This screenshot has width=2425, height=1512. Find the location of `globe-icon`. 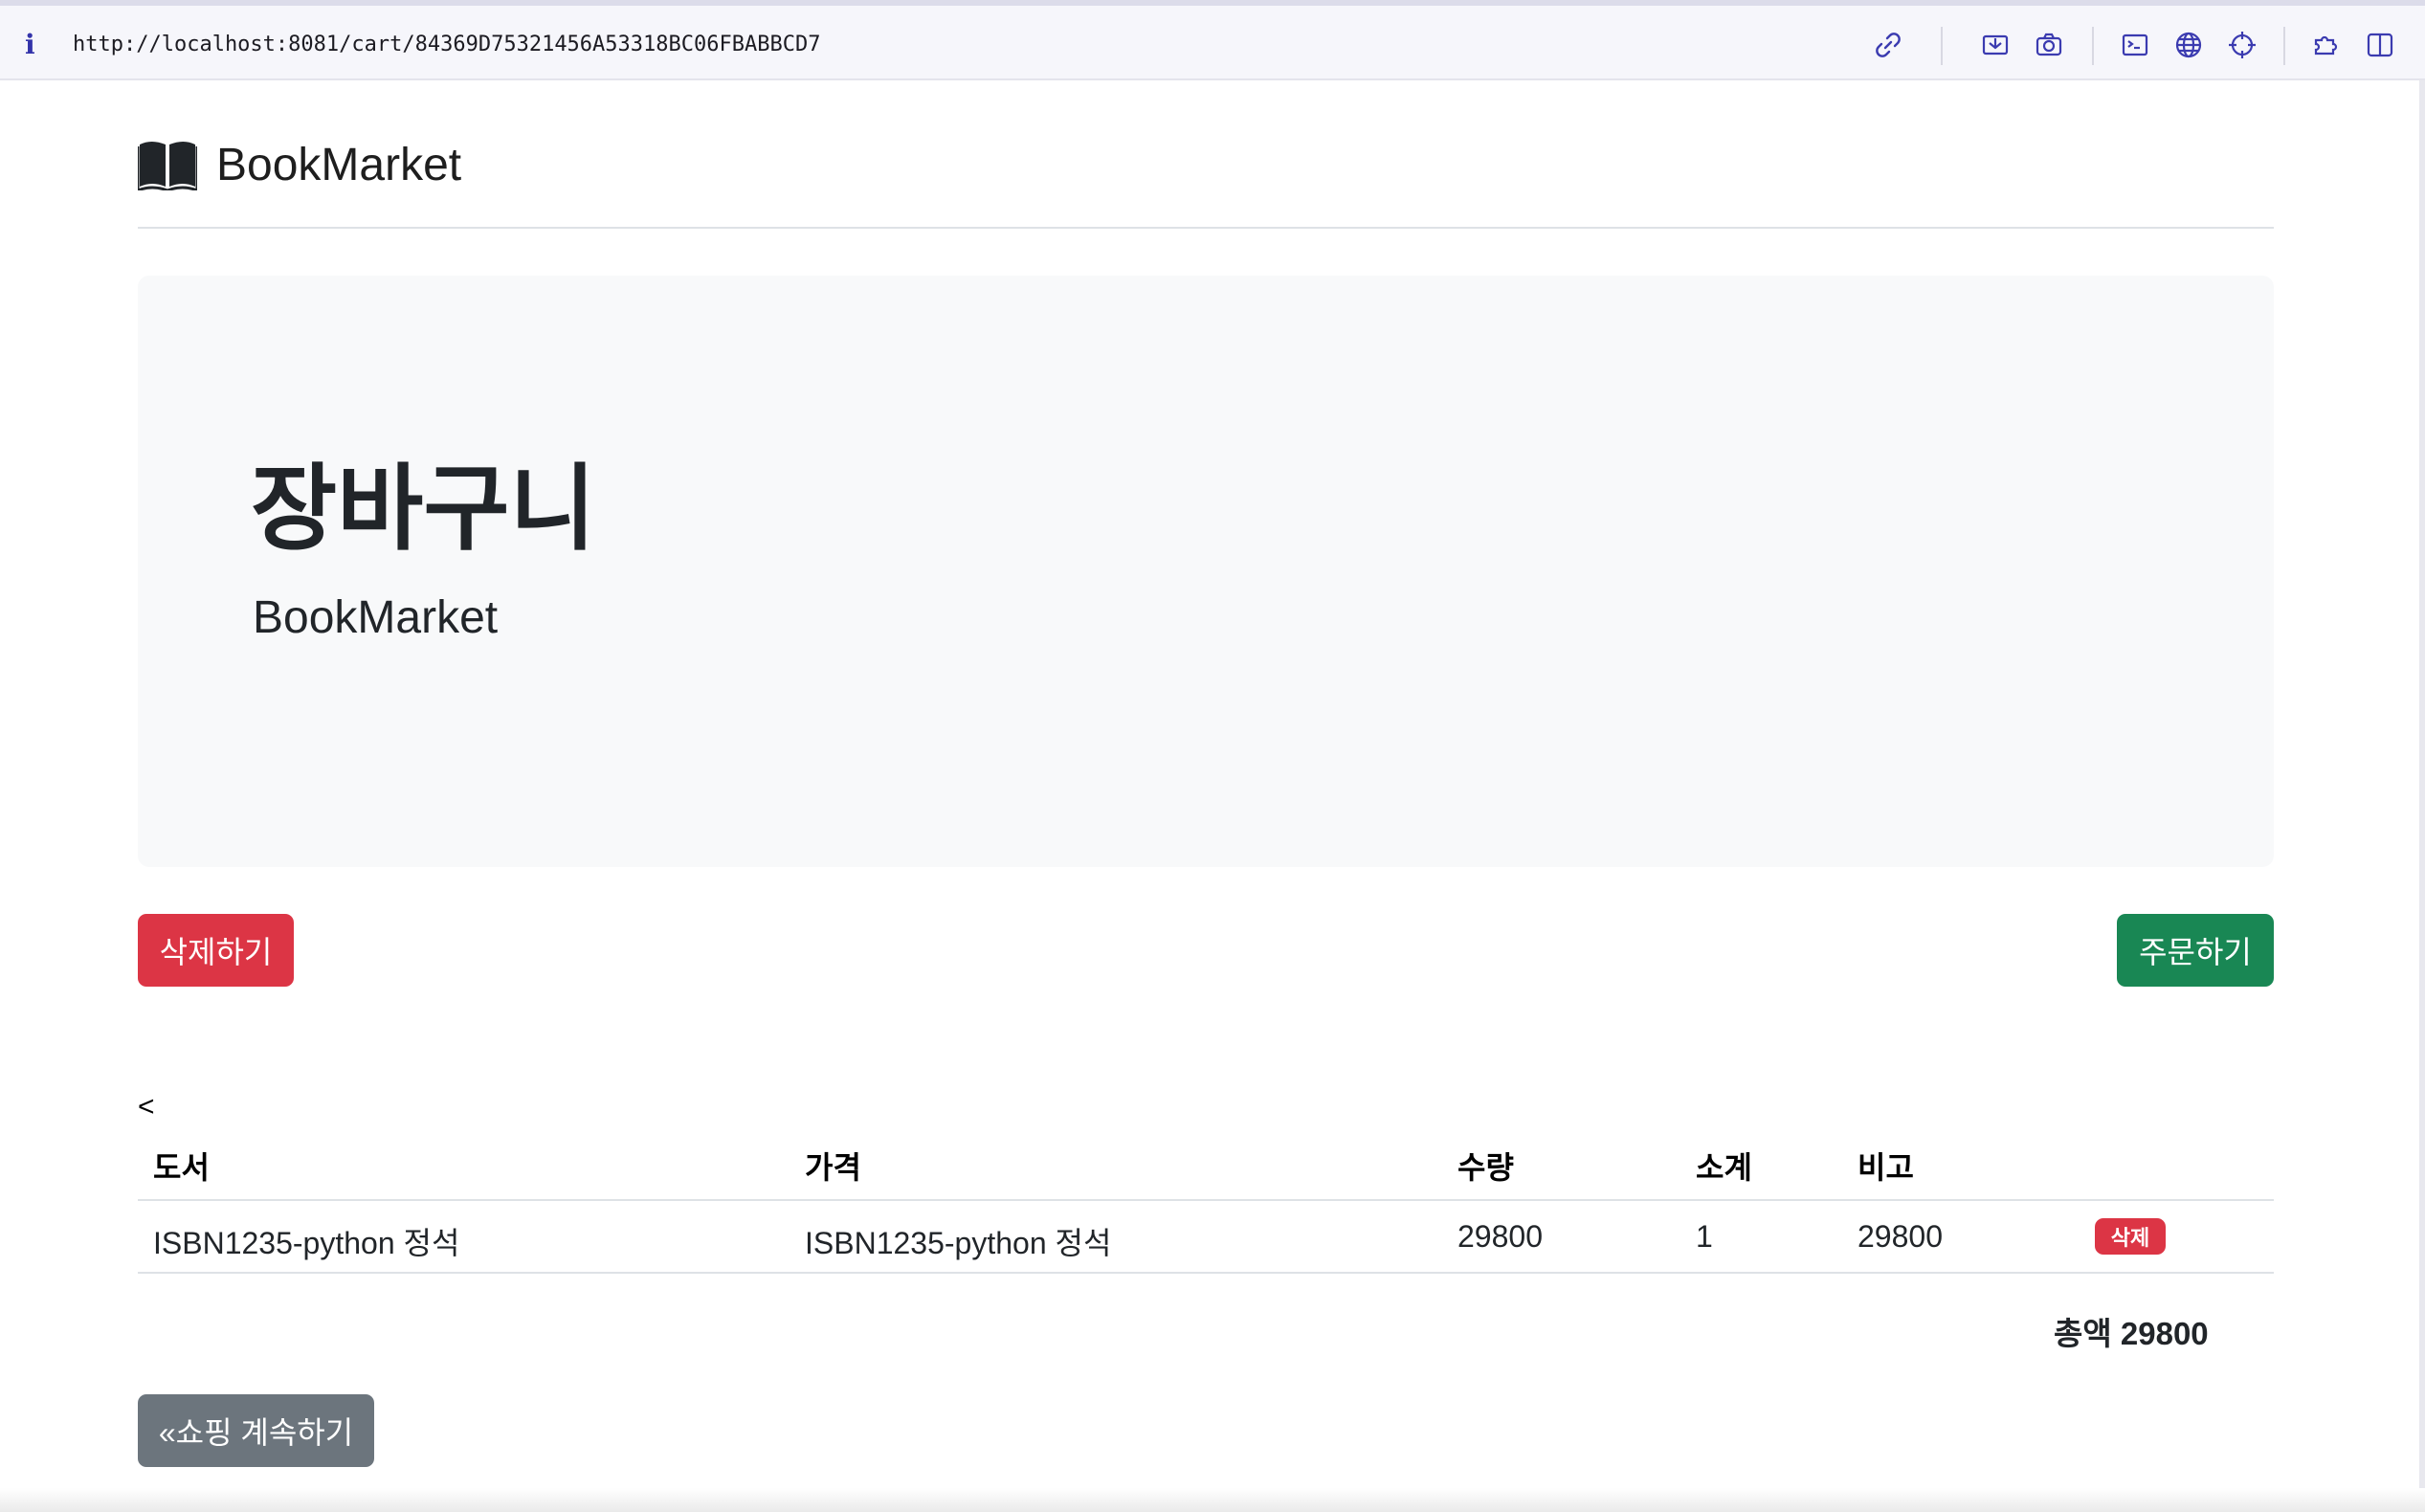

globe-icon is located at coordinates (2188, 45).